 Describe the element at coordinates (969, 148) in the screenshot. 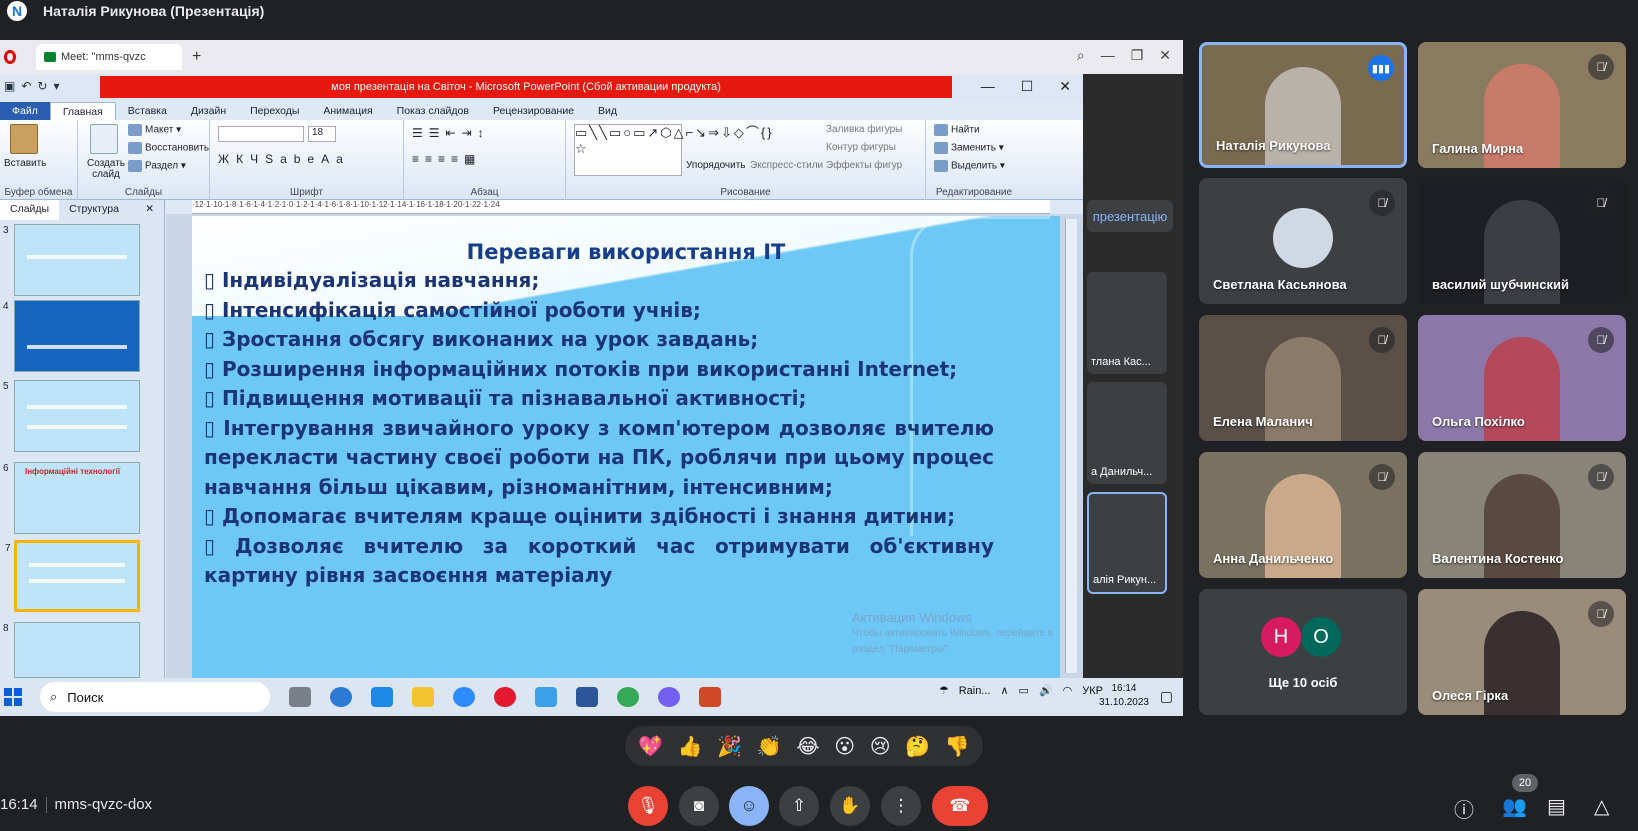

I see `replace-button: Заменить ▾` at that location.